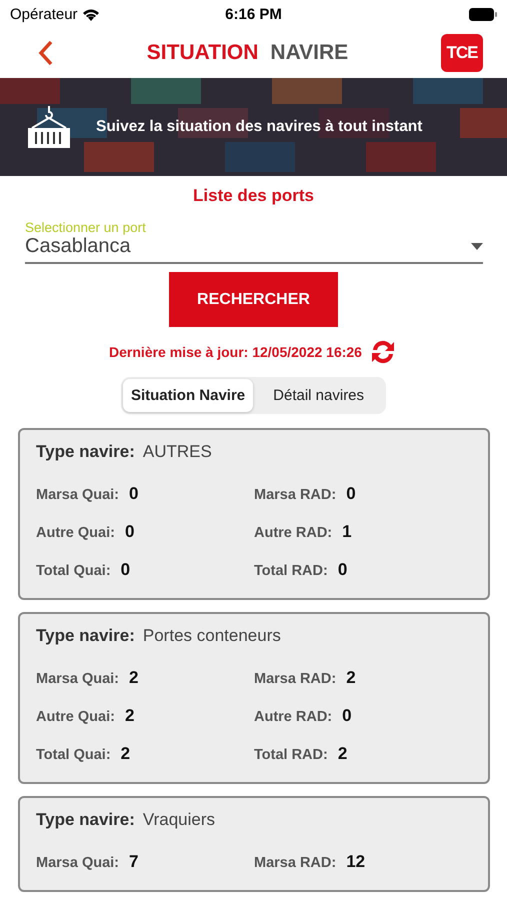 The height and width of the screenshot is (900, 507). I want to click on battery-icon, so click(482, 14).